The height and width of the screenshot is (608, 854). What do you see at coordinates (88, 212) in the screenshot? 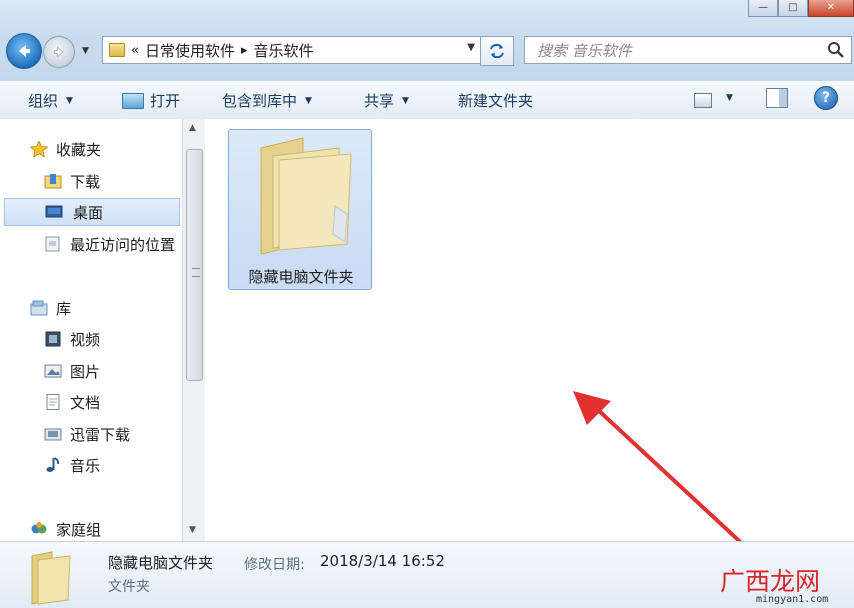
I see `sidebar-item-label: 桌面` at bounding box center [88, 212].